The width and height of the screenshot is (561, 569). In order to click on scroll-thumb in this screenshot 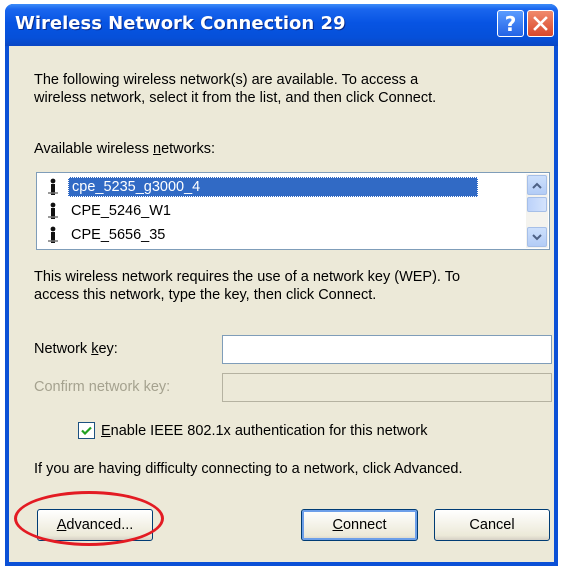, I will do `click(537, 204)`.